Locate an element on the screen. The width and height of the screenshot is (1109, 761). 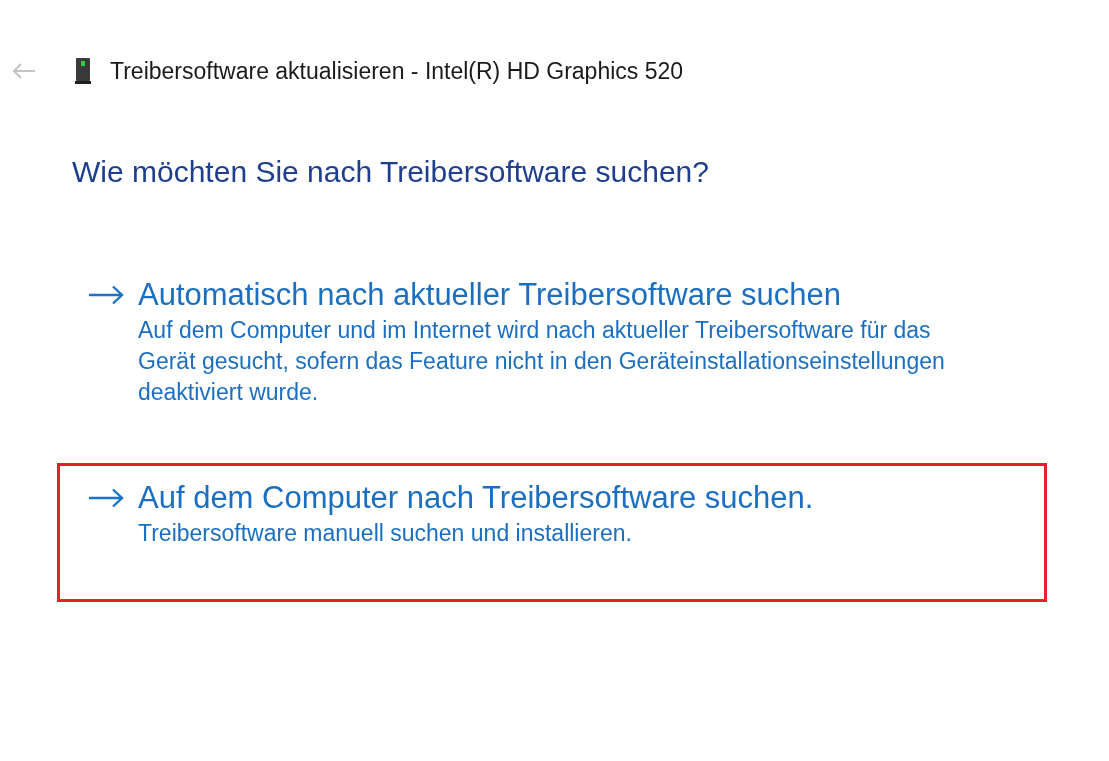
option-description: Treibersoftware manuell suchen und installieren. is located at coordinates (385, 533).